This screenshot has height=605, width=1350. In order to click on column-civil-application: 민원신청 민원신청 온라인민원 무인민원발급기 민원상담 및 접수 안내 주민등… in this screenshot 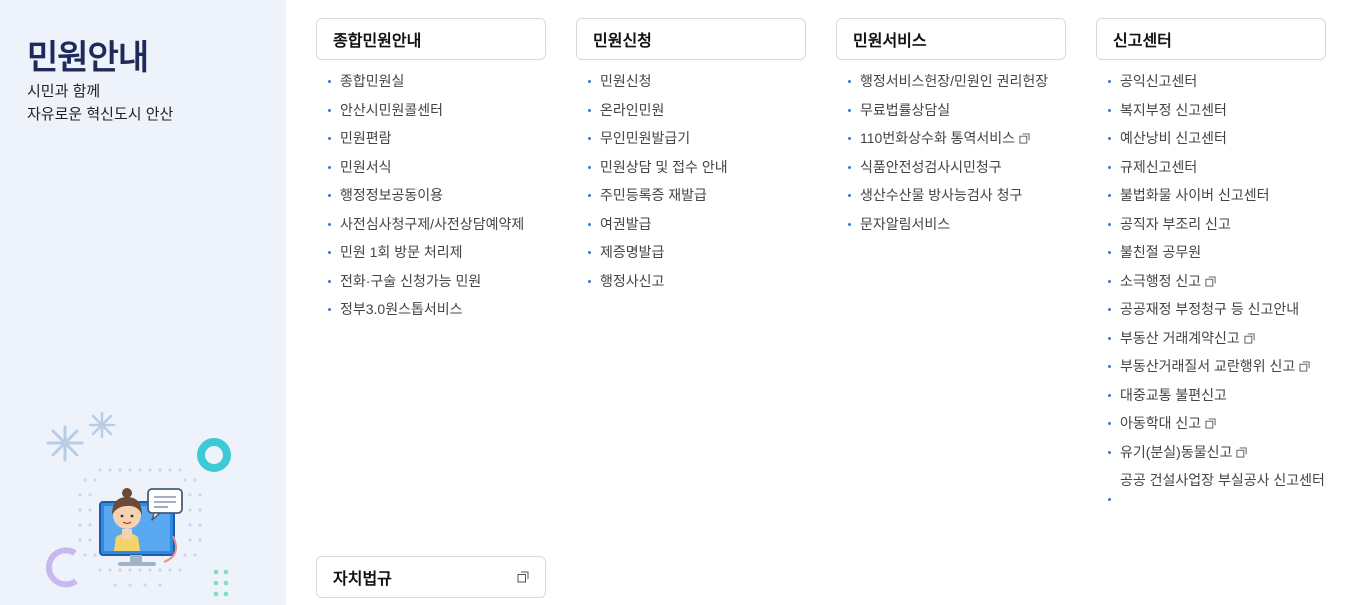, I will do `click(691, 159)`.